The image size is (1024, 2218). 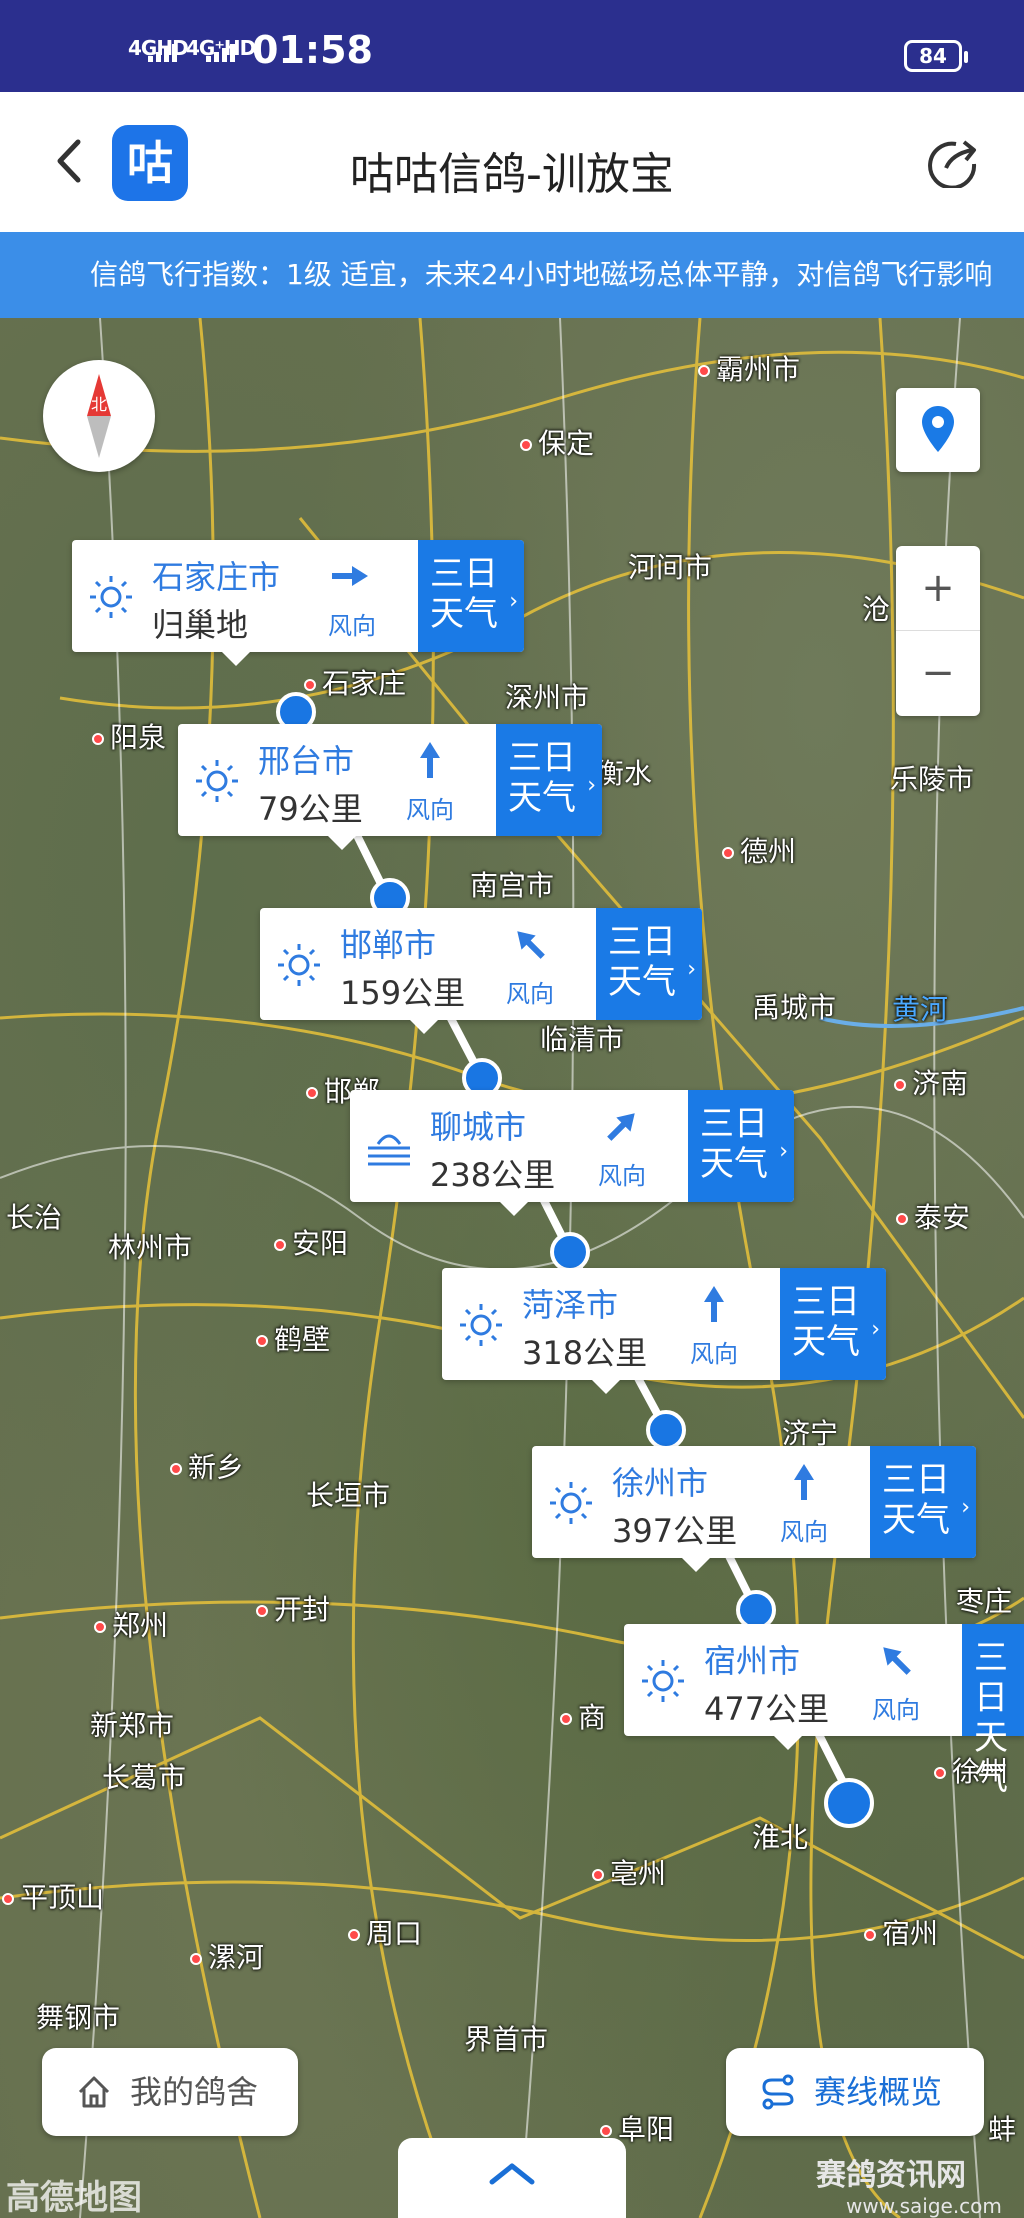 I want to click on three-day-weather-button: 三日 天气, so click(x=993, y=1711).